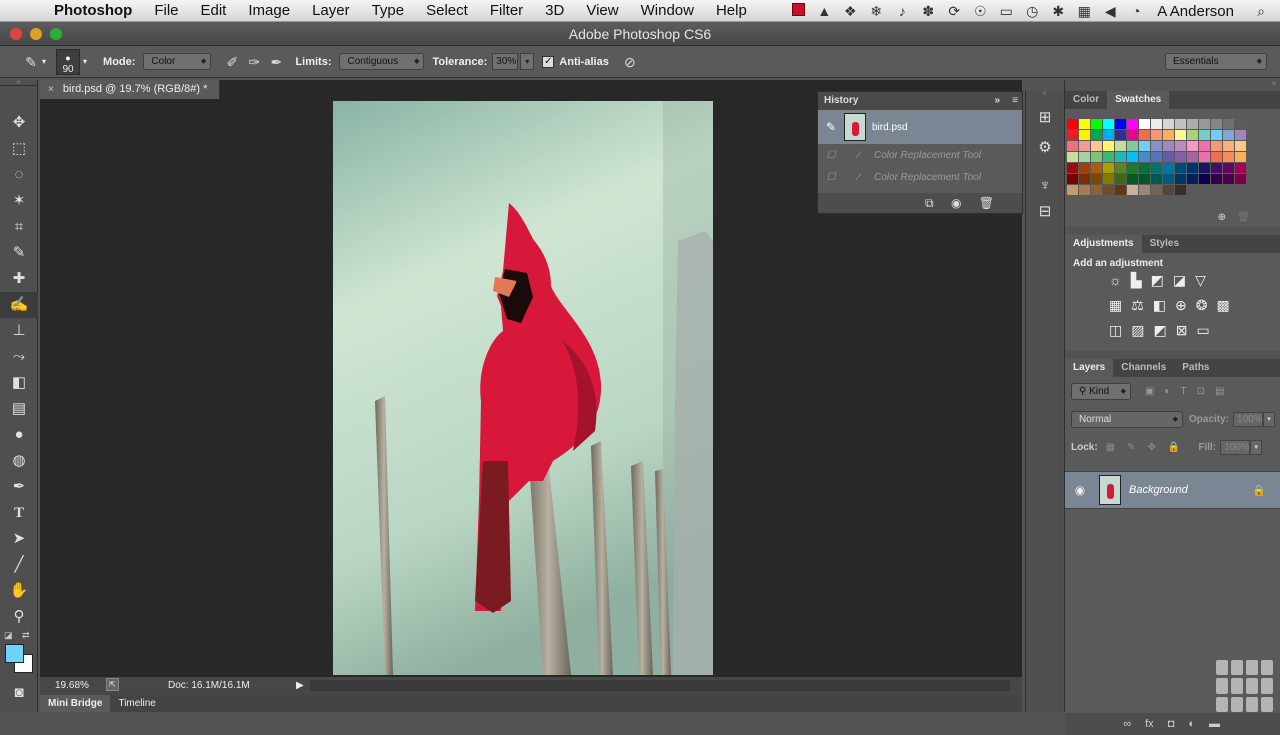 The width and height of the screenshot is (1280, 735). What do you see at coordinates (276, 62) in the screenshot?
I see `sampling-background-icon: ✒` at bounding box center [276, 62].